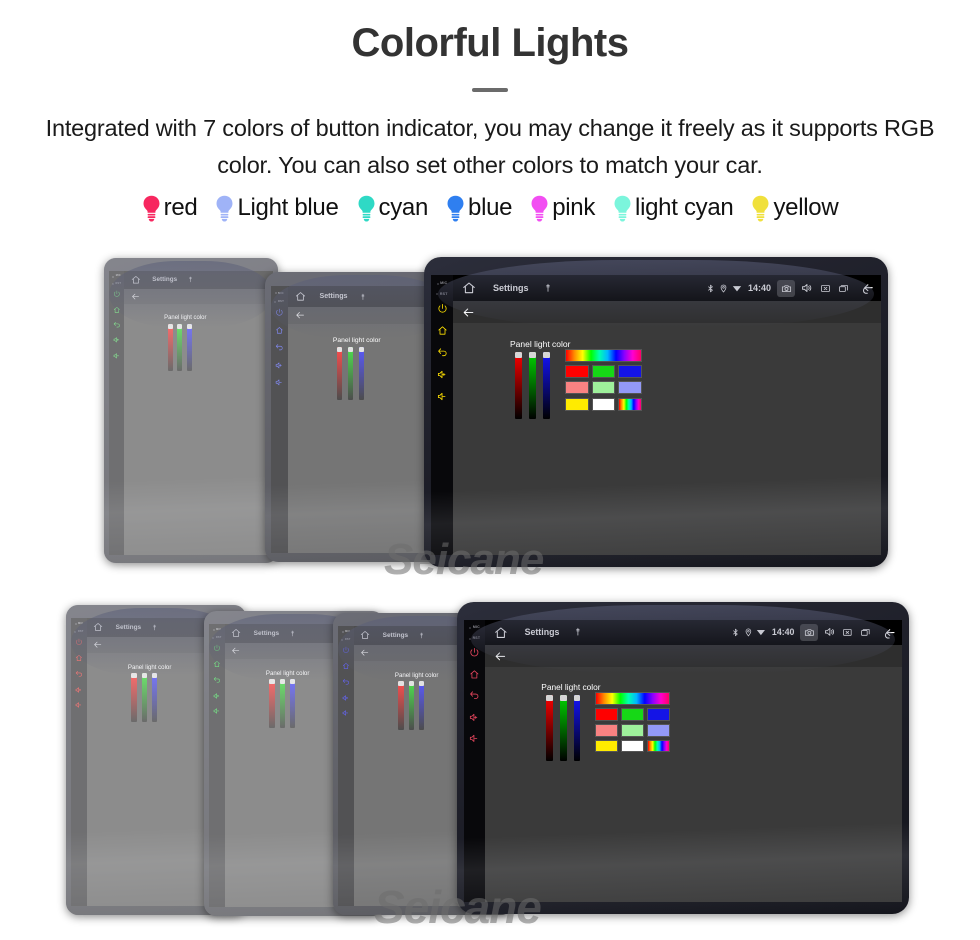 The width and height of the screenshot is (980, 940). I want to click on hue-spectrum, so click(633, 698).